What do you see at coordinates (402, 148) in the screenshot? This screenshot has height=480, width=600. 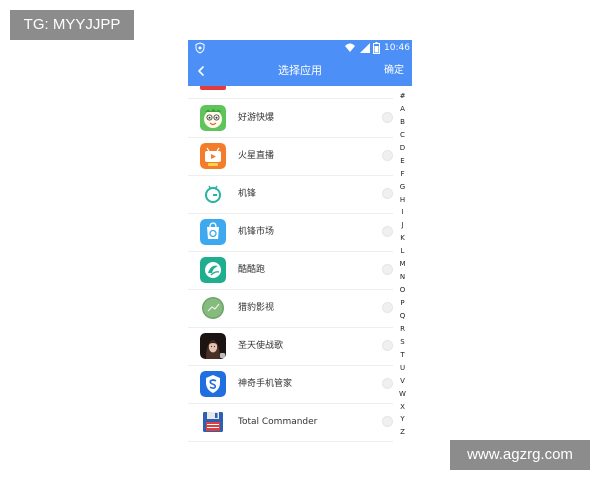 I see `index-letter: D` at bounding box center [402, 148].